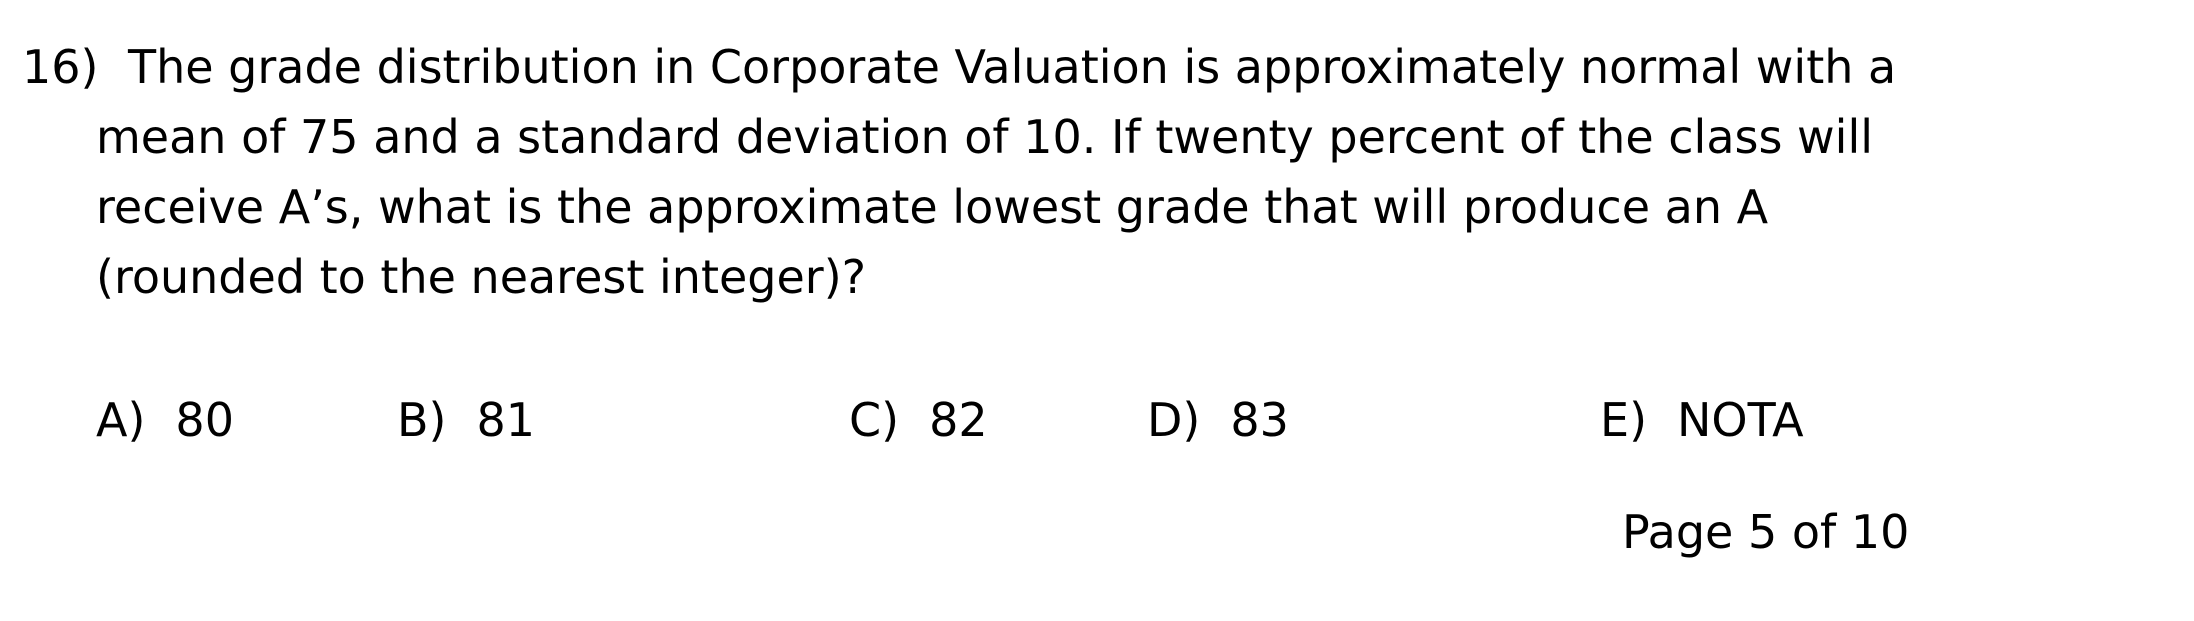  I want to click on choice-b-value: 81, so click(506, 420).